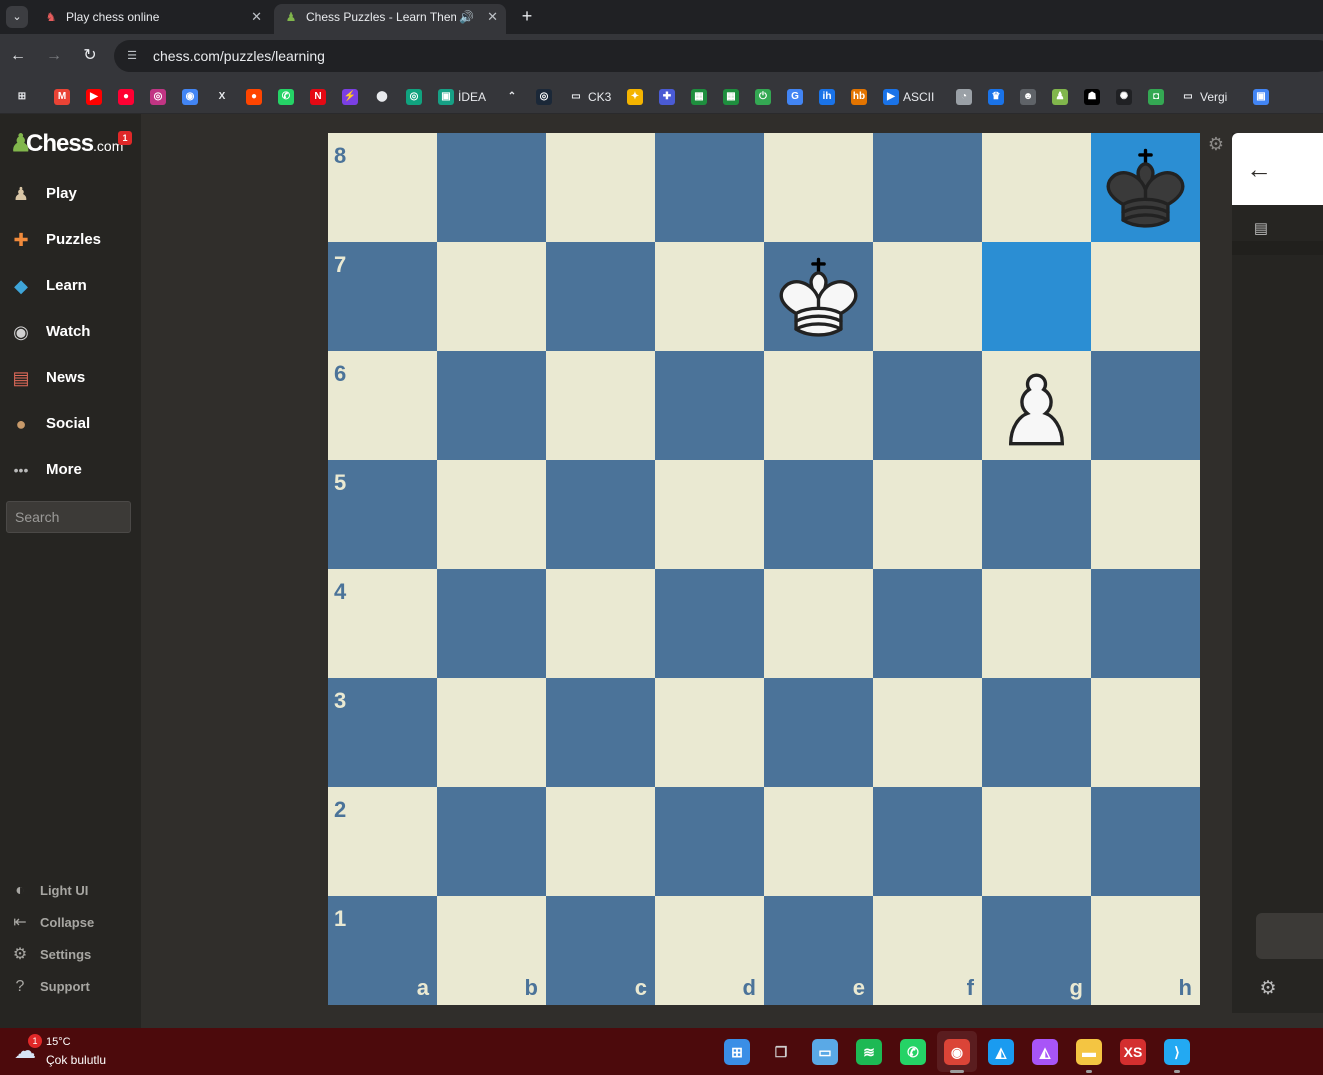 The height and width of the screenshot is (1075, 1323). What do you see at coordinates (72, 470) in the screenshot?
I see `sidebar-item-more: ••• More` at bounding box center [72, 470].